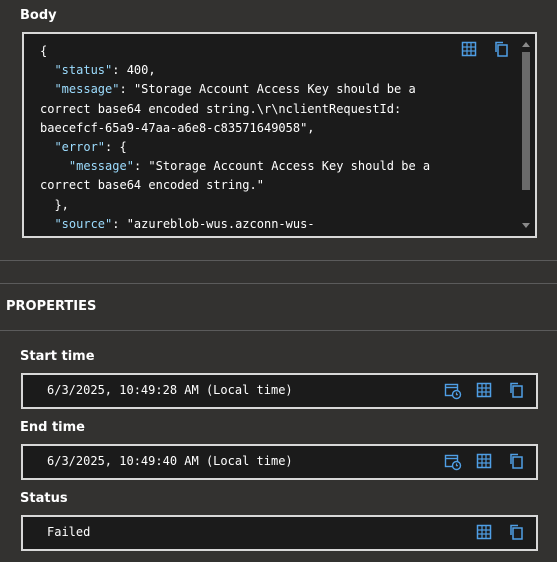 The image size is (557, 562). I want to click on status-field: Failed, so click(279, 533).